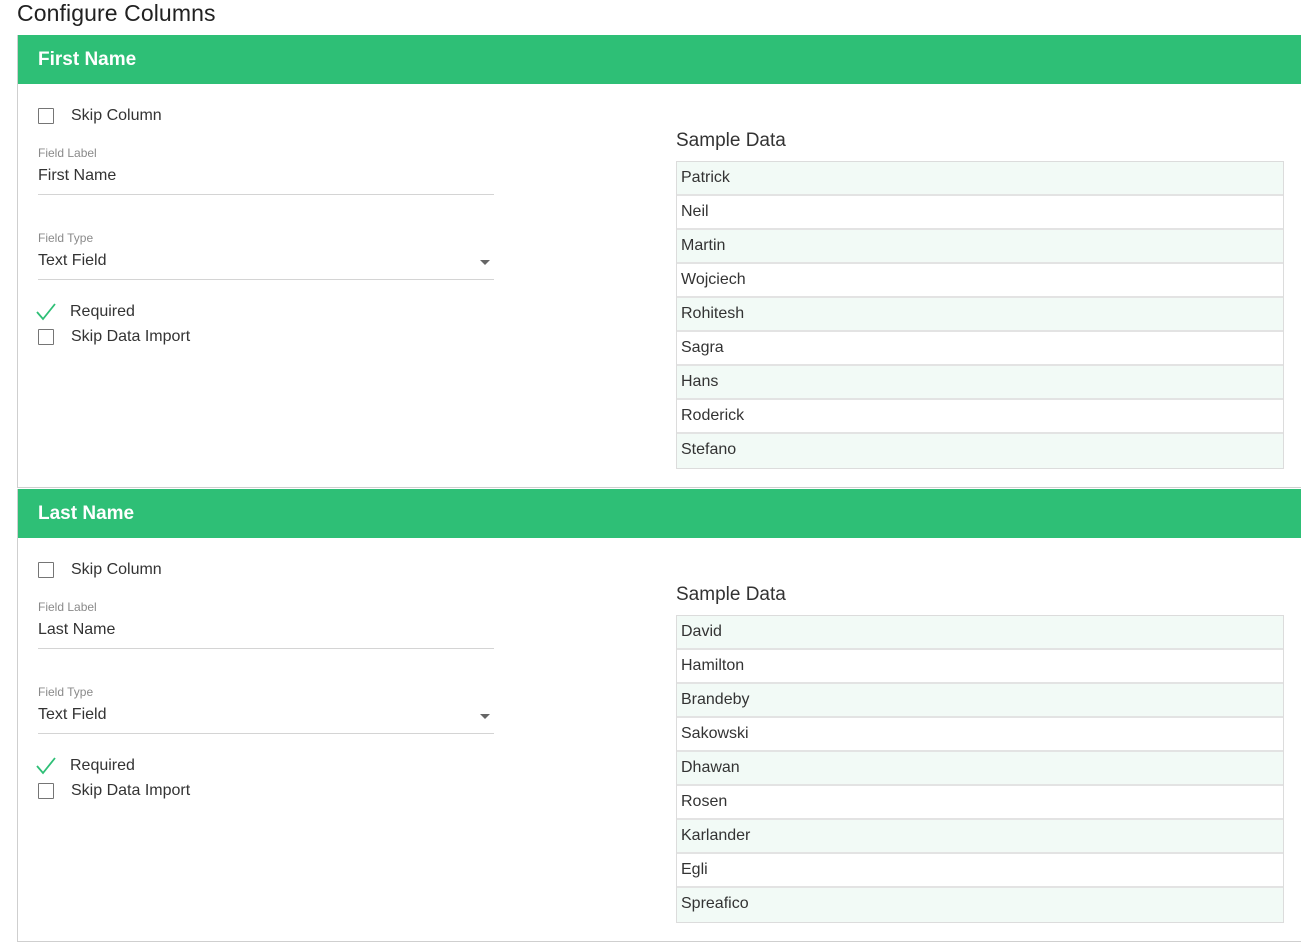  What do you see at coordinates (980, 247) in the screenshot?
I see `sample-data-row: Martin` at bounding box center [980, 247].